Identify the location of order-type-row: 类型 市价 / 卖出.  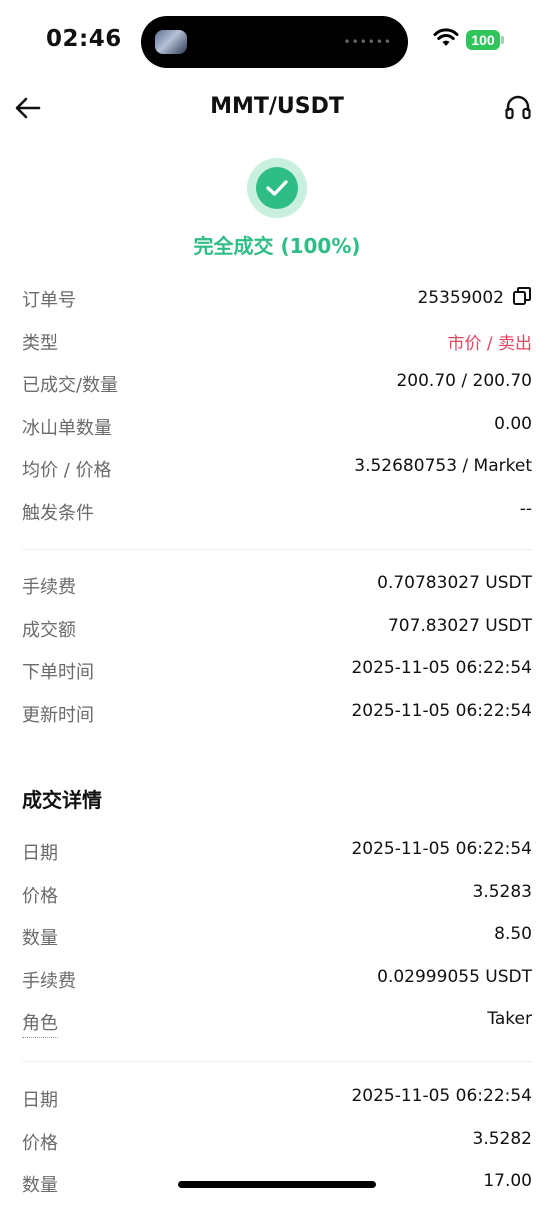
(277, 342).